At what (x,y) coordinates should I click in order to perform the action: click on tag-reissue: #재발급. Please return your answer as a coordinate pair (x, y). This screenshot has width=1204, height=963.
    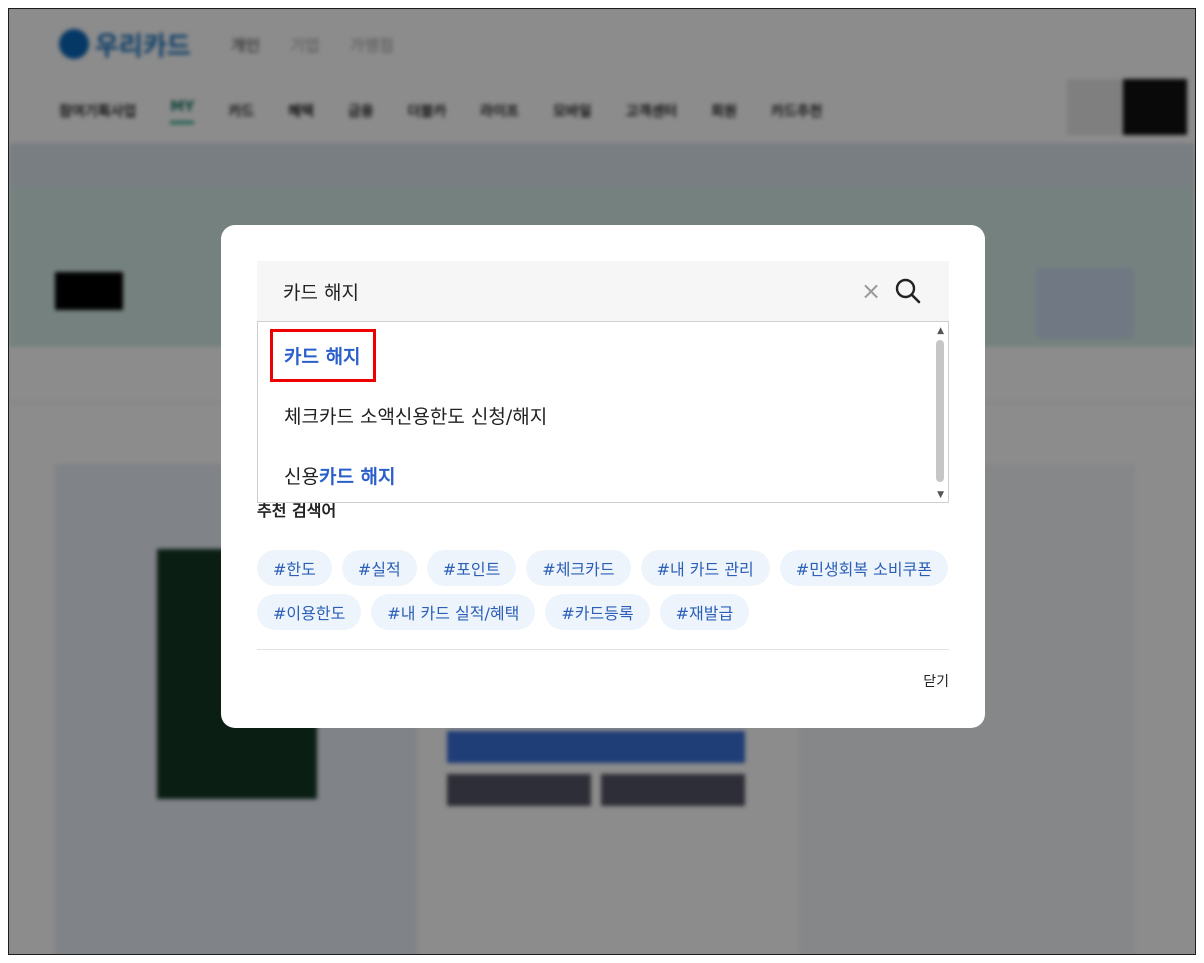
    Looking at the image, I should click on (704, 612).